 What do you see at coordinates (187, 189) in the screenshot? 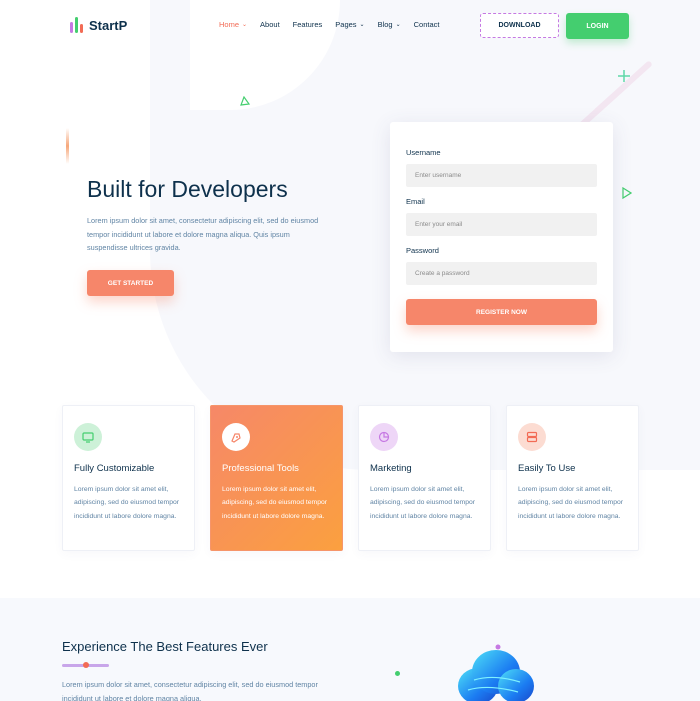
I see `hero-title: Built for Developers` at bounding box center [187, 189].